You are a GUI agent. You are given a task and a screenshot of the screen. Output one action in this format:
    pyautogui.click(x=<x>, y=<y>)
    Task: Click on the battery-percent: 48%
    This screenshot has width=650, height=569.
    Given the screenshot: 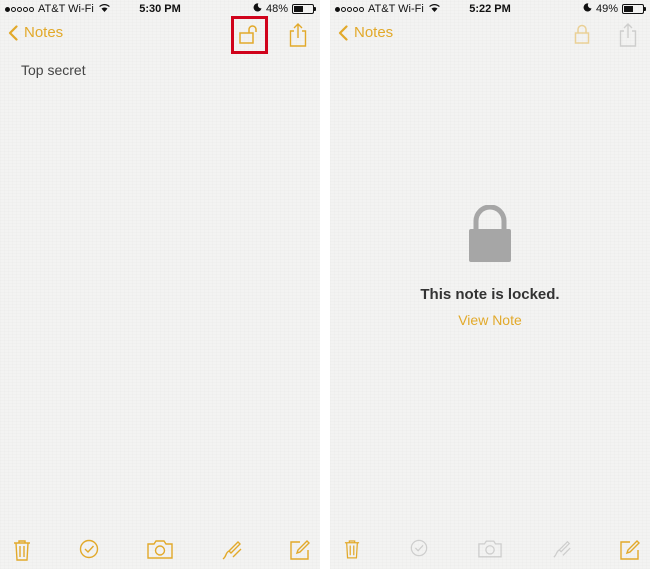 What is the action you would take?
    pyautogui.click(x=276, y=9)
    